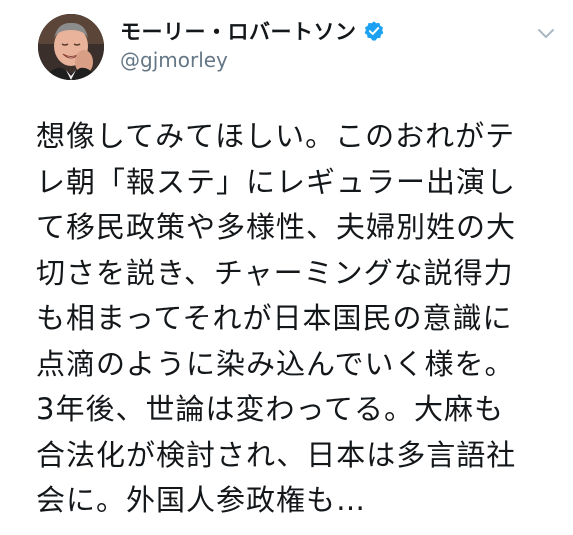 The height and width of the screenshot is (535, 573). What do you see at coordinates (174, 60) in the screenshot?
I see `author-handle: @gjmorley` at bounding box center [174, 60].